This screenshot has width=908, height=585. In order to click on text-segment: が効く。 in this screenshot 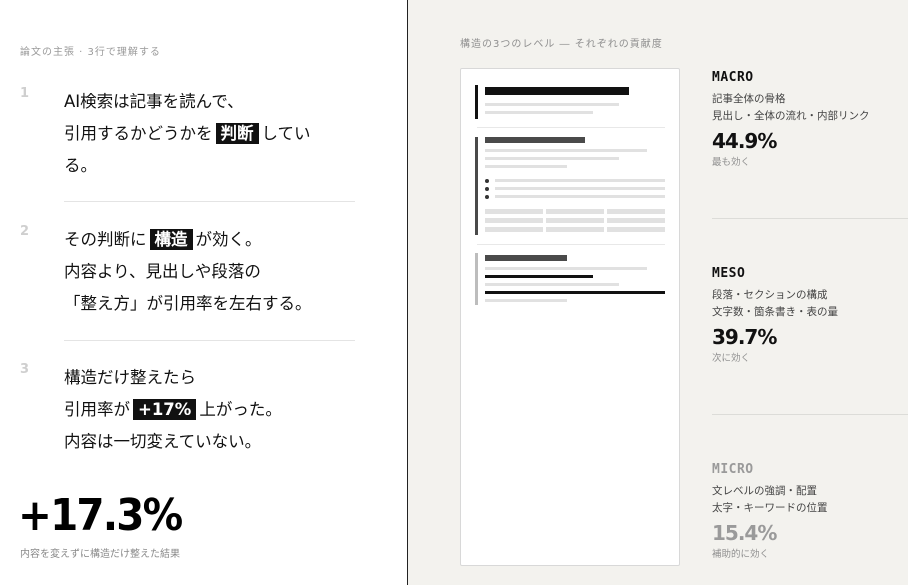, I will do `click(228, 239)`.